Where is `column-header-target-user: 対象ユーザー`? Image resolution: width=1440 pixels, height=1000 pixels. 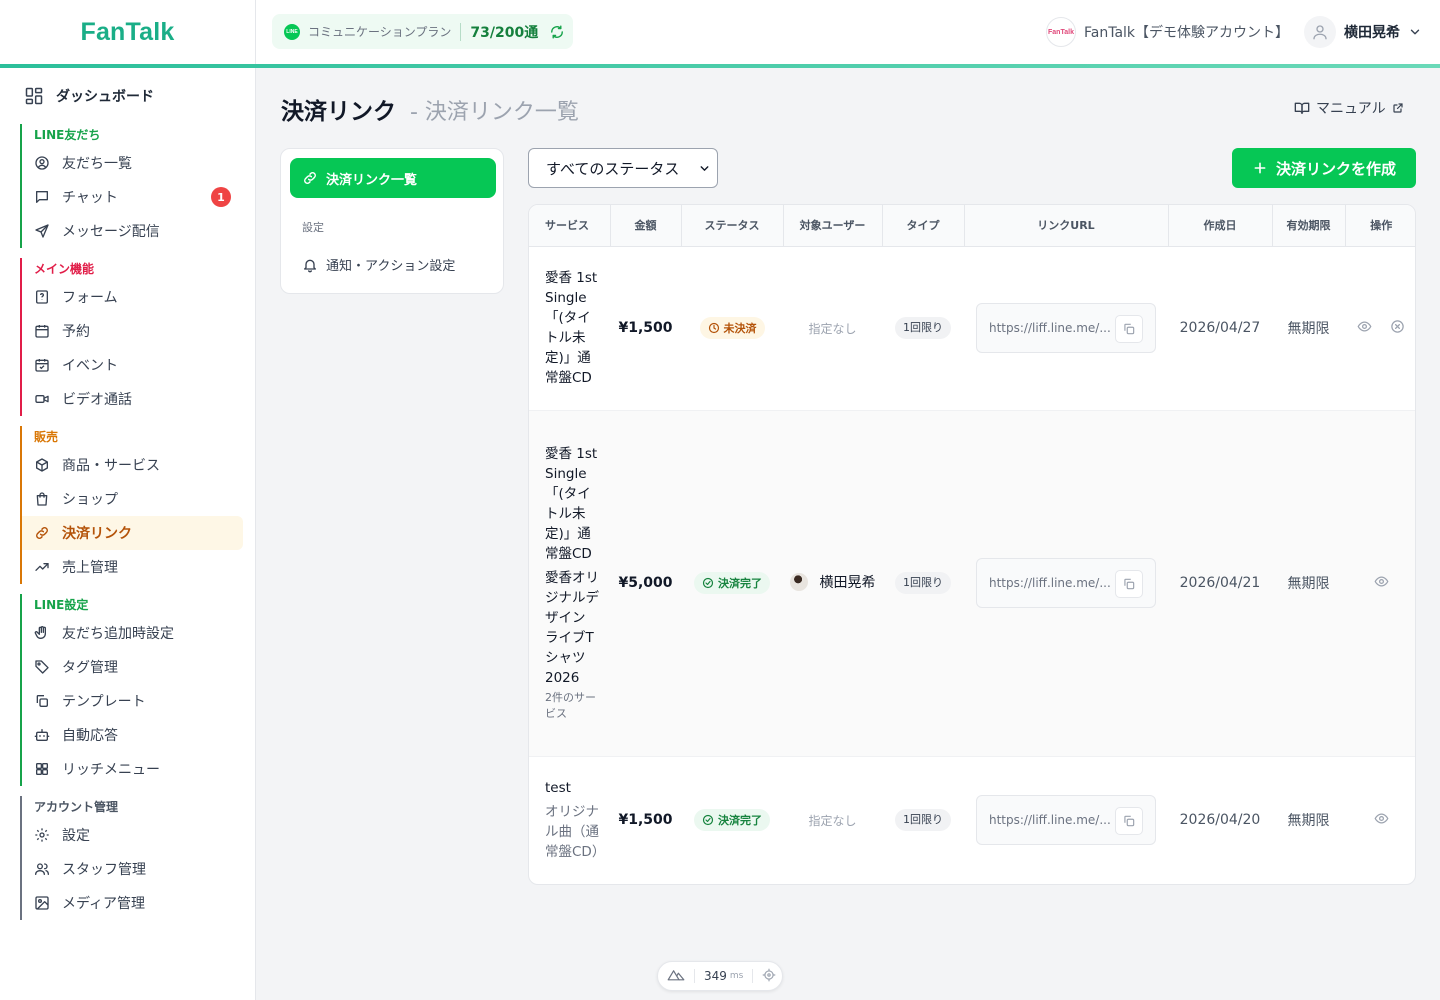 column-header-target-user: 対象ユーザー is located at coordinates (833, 226).